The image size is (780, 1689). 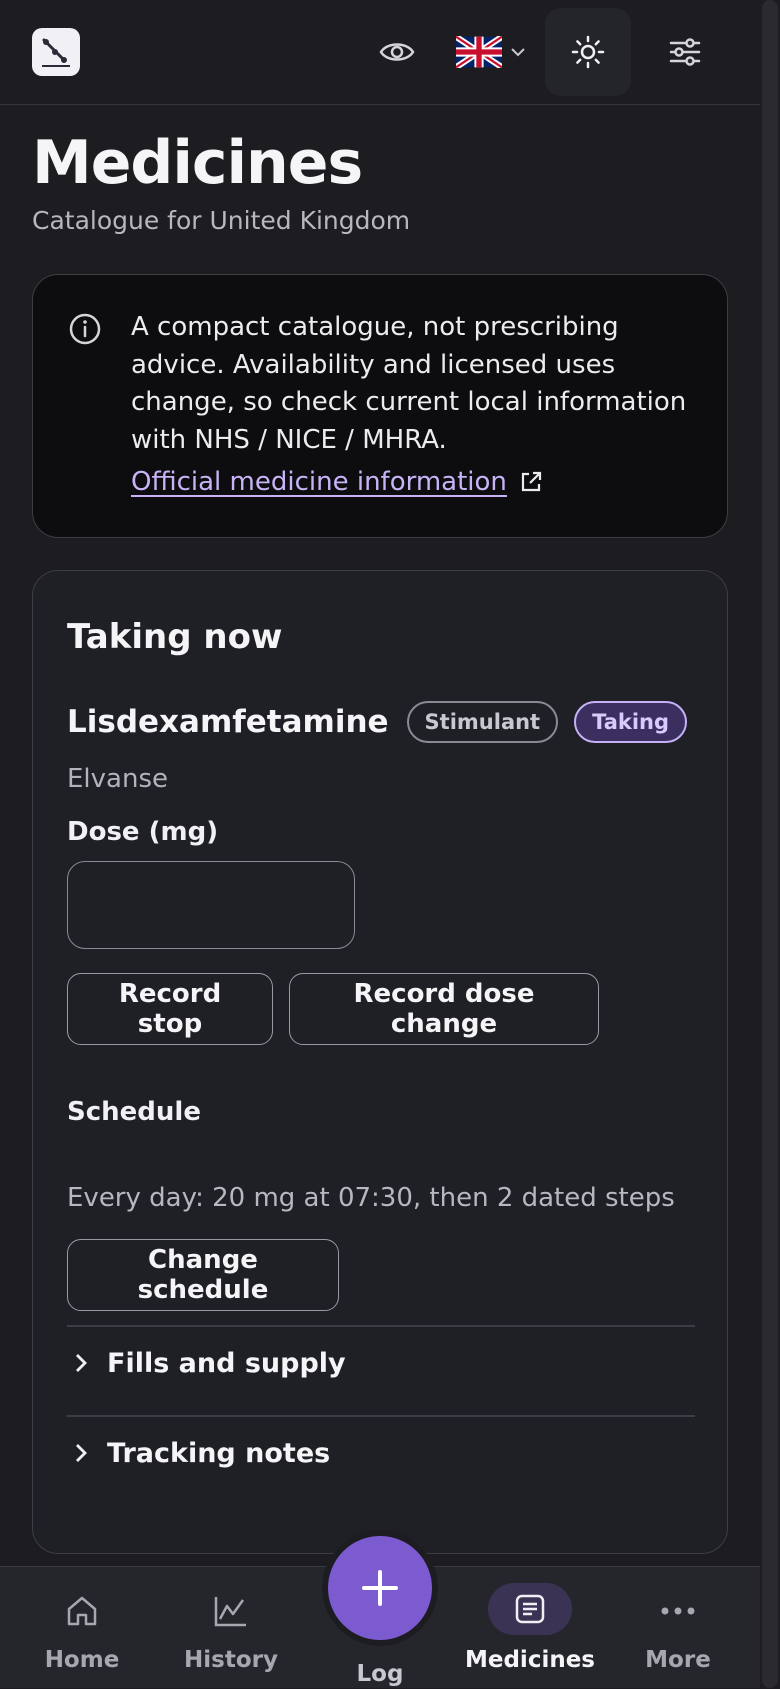 I want to click on section-label: Fills and supply, so click(x=226, y=1363).